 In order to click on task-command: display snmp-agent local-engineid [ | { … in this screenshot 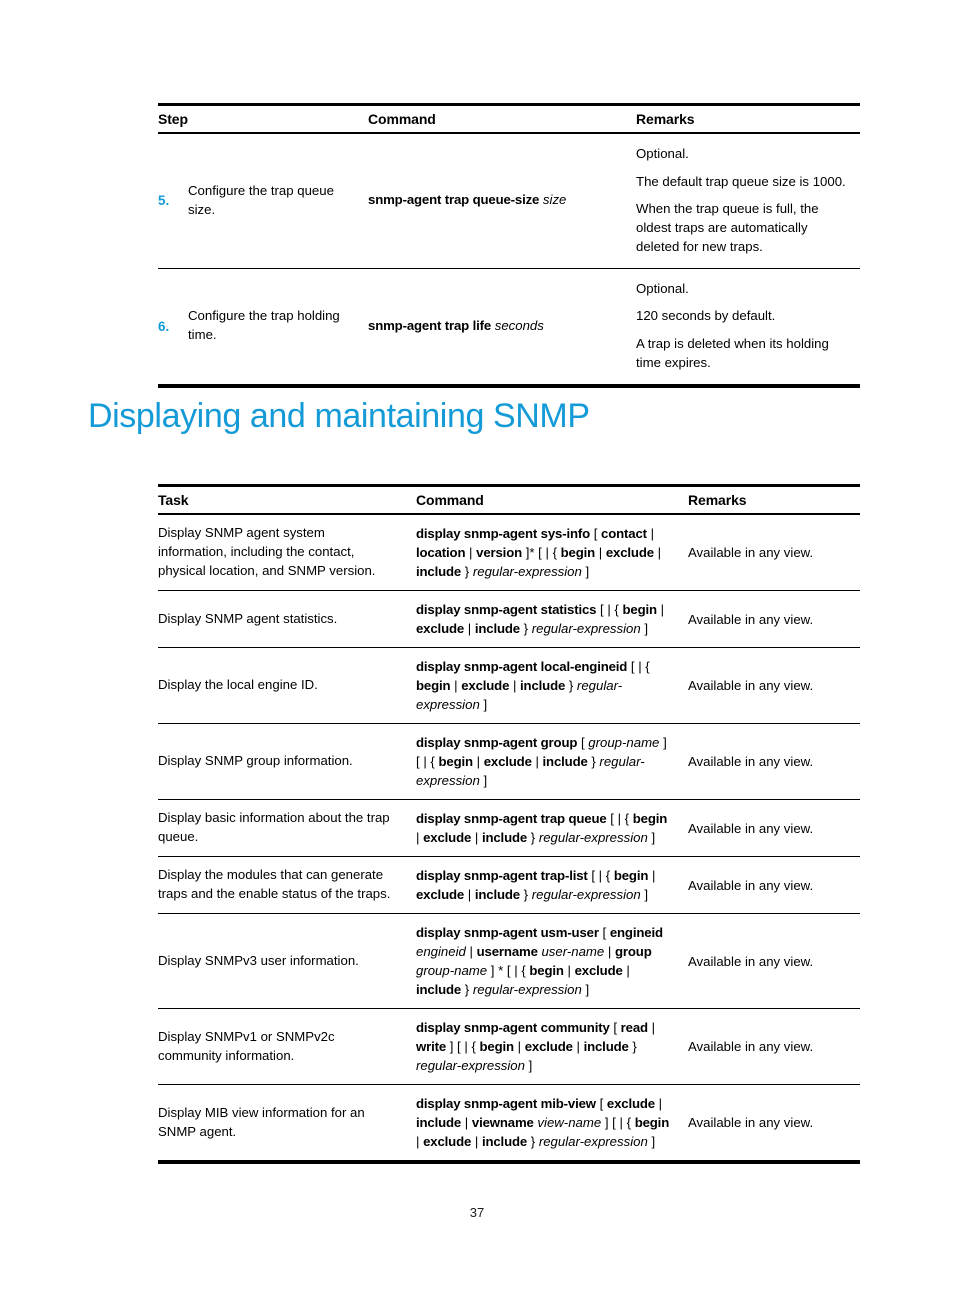, I will do `click(552, 686)`.